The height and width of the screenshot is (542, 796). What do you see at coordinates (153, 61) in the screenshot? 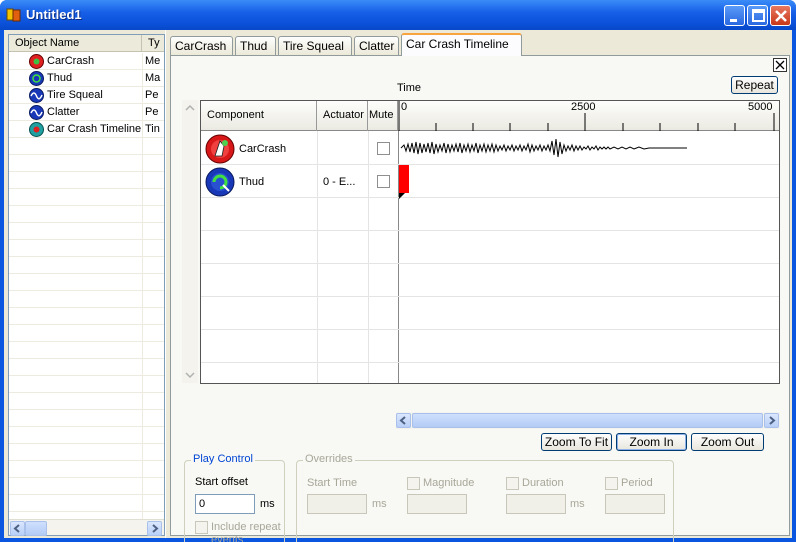
I see `list-item-type: Me` at bounding box center [153, 61].